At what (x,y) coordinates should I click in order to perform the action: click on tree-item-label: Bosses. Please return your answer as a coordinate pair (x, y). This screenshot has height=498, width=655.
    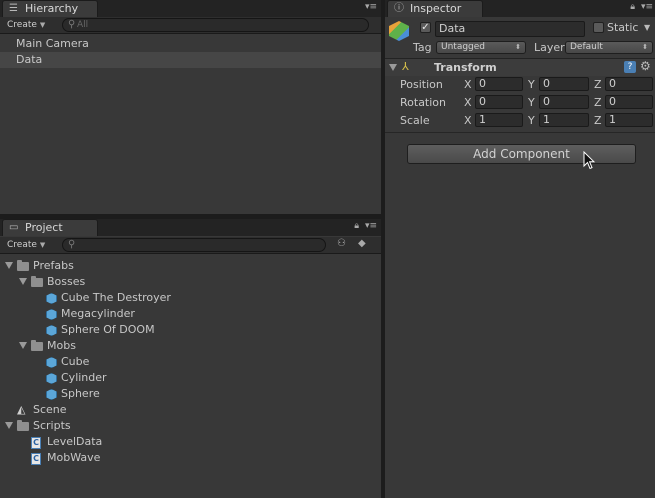
    Looking at the image, I should click on (66, 281).